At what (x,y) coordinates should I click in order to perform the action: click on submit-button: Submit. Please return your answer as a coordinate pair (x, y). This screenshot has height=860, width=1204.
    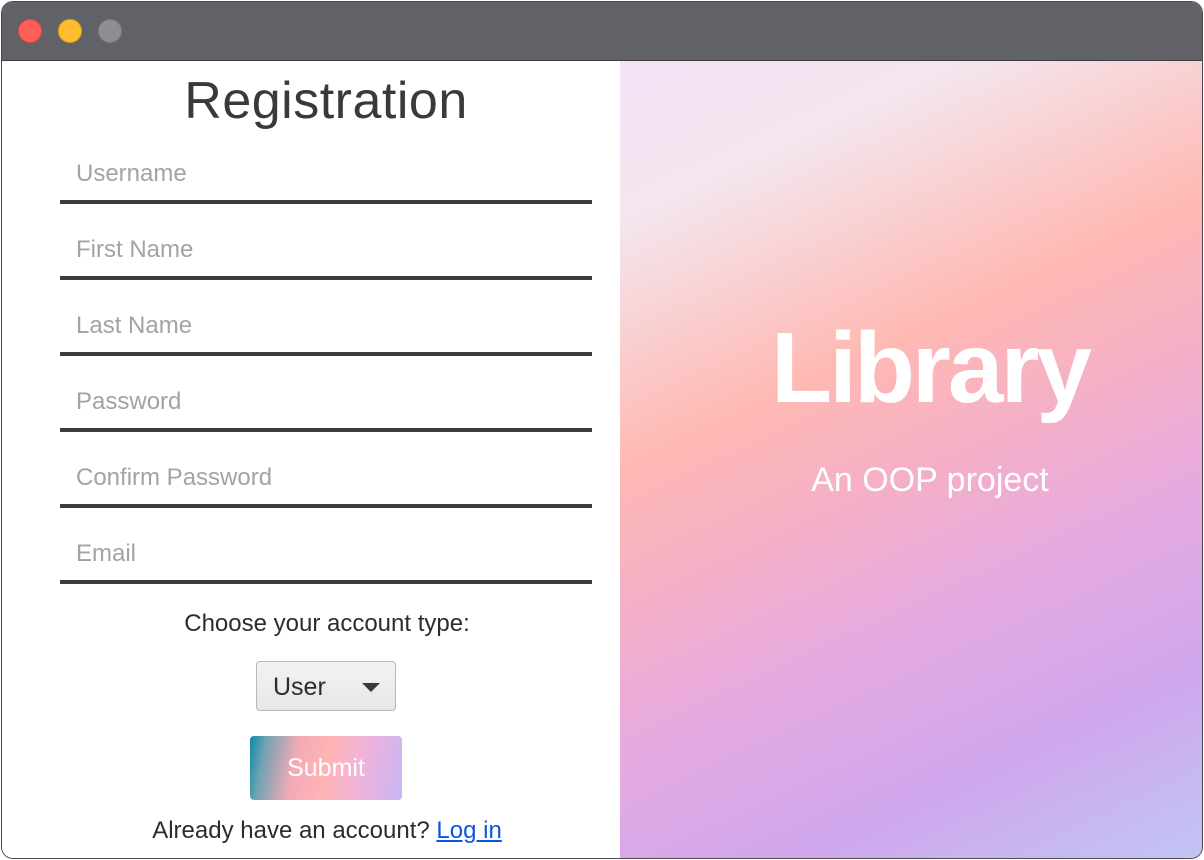
    Looking at the image, I should click on (326, 768).